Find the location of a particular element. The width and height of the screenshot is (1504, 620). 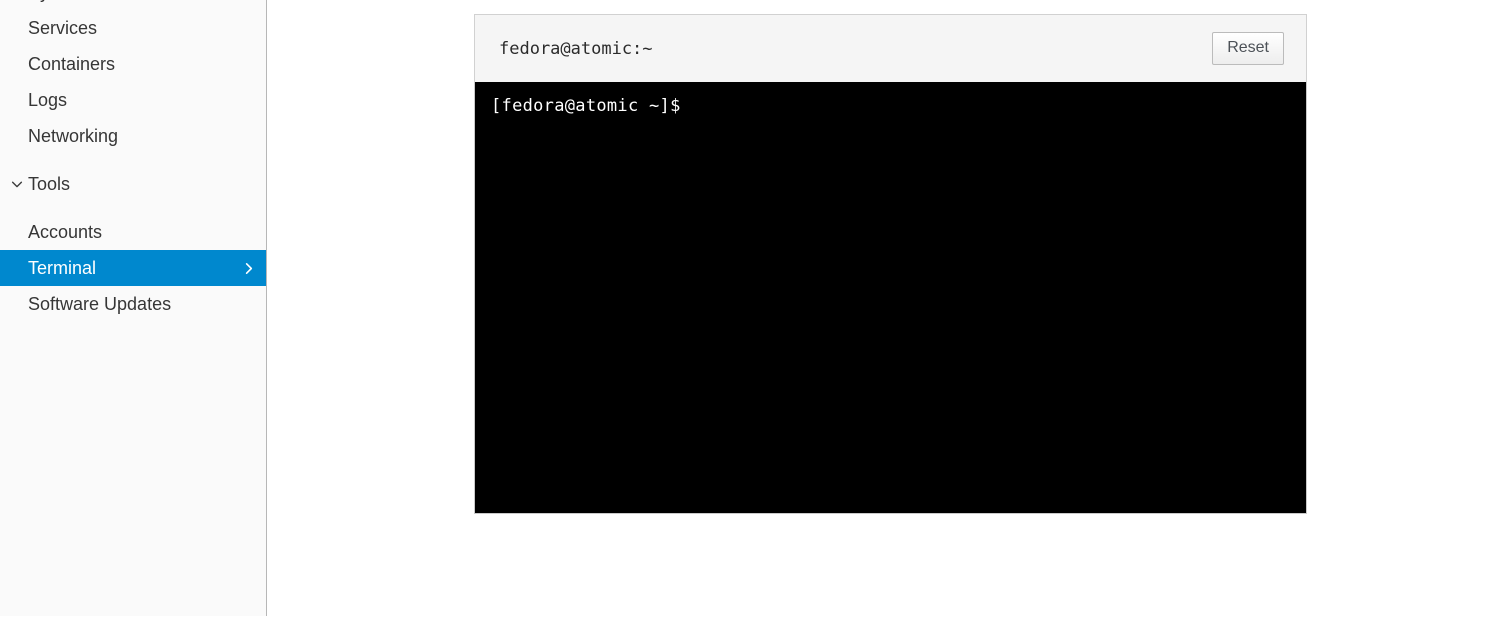

sidebar-item-label: Services is located at coordinates (63, 28).